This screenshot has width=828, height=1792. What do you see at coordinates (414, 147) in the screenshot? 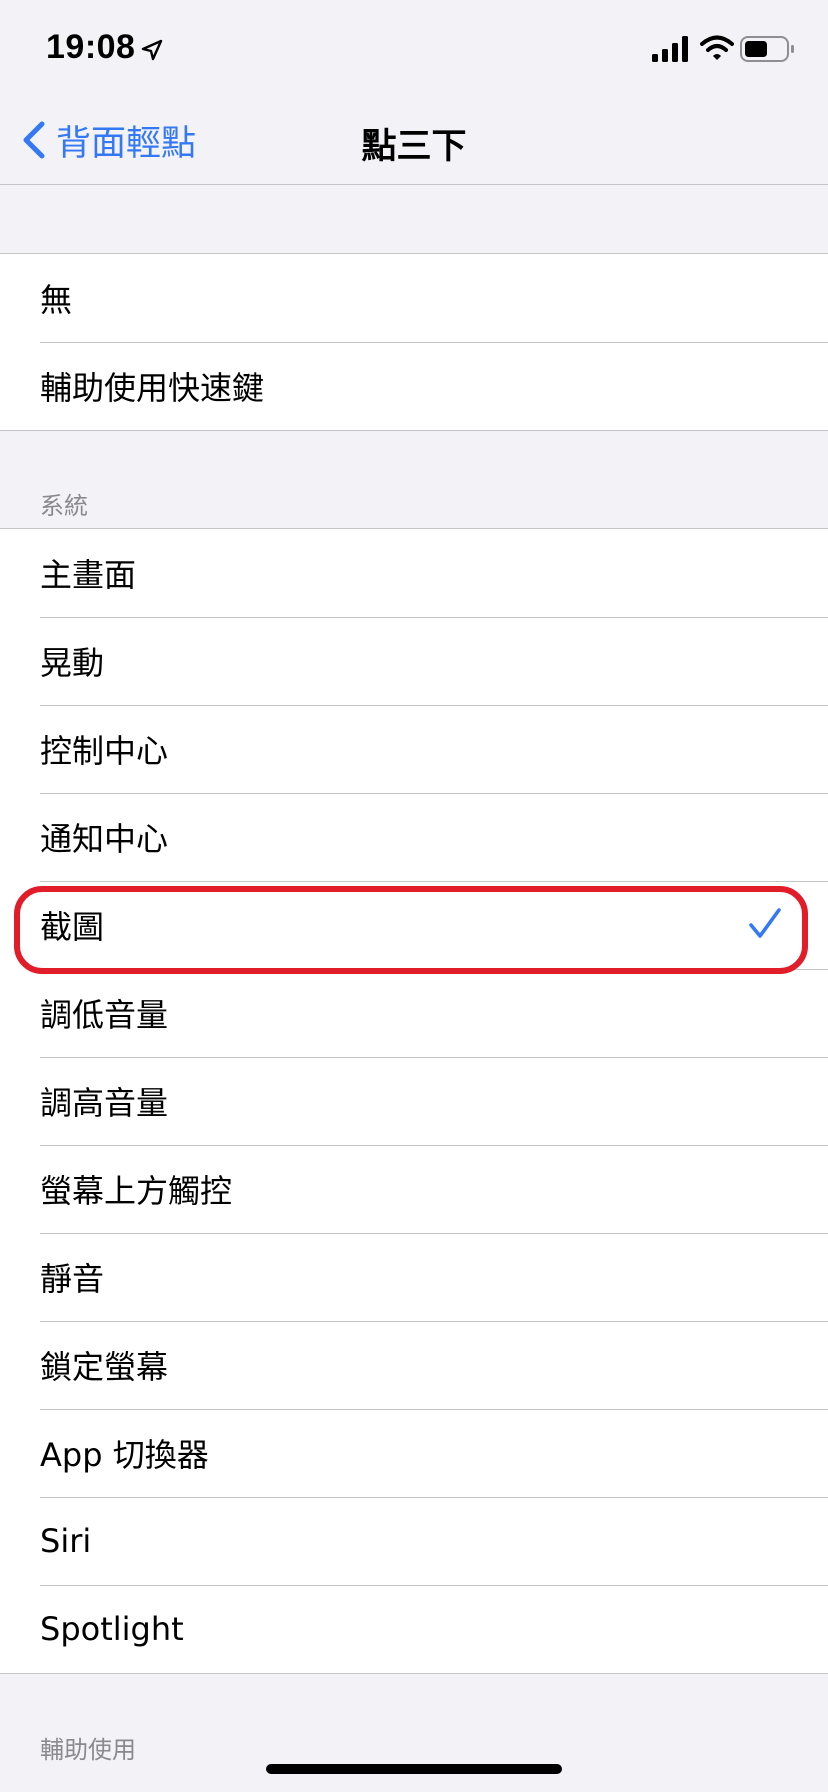
I see `page-title: 點三下` at bounding box center [414, 147].